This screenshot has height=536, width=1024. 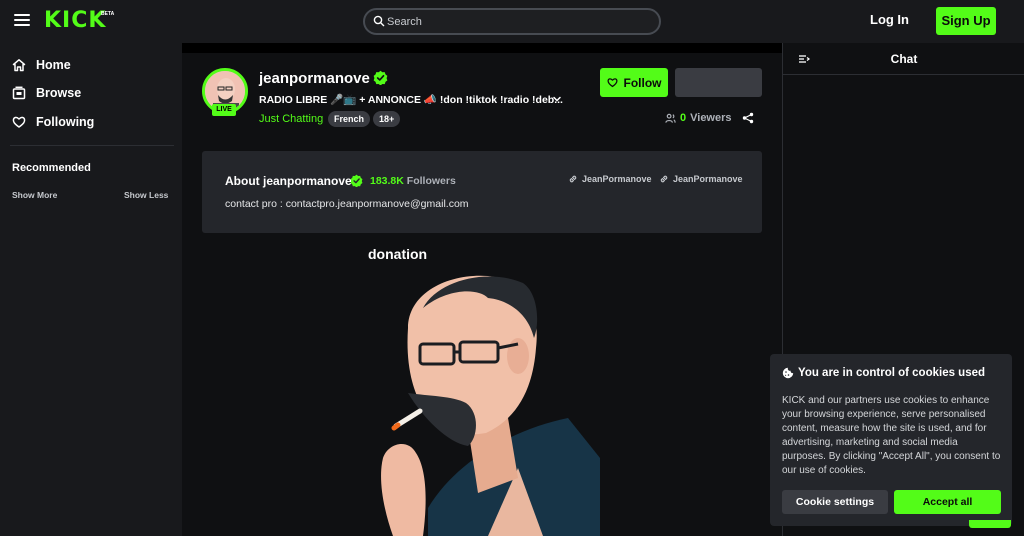 I want to click on login-button: Log In, so click(x=889, y=19).